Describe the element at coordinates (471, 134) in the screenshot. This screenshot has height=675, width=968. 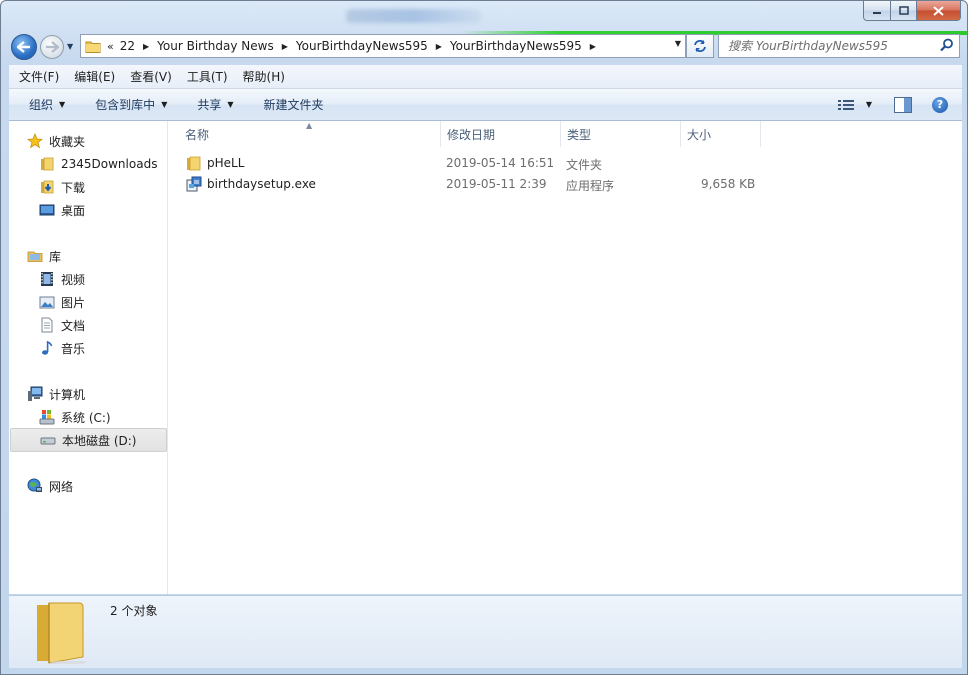
I see `column-header-date-label: 修改日期` at that location.